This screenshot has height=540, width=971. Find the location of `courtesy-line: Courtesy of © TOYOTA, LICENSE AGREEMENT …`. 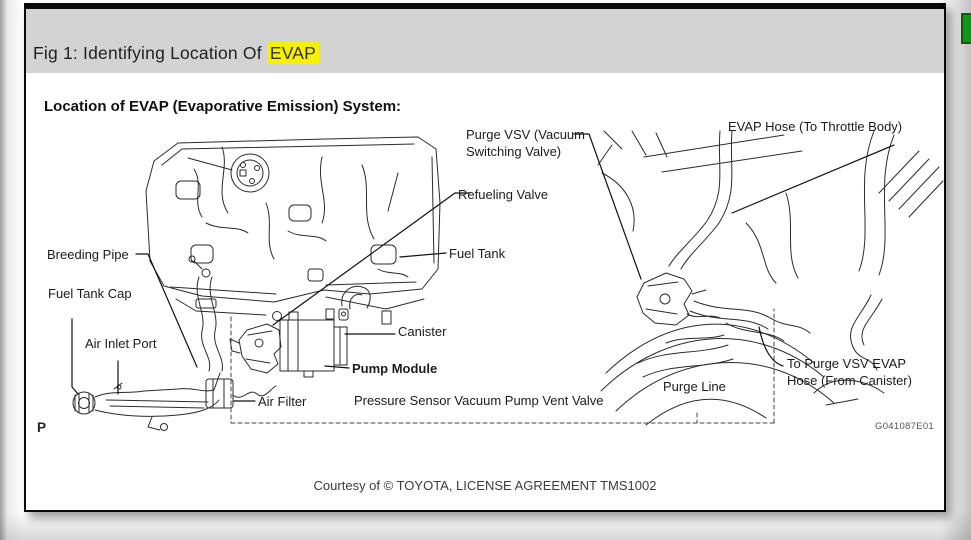

courtesy-line: Courtesy of © TOYOTA, LICENSE AGREEMENT … is located at coordinates (485, 485).